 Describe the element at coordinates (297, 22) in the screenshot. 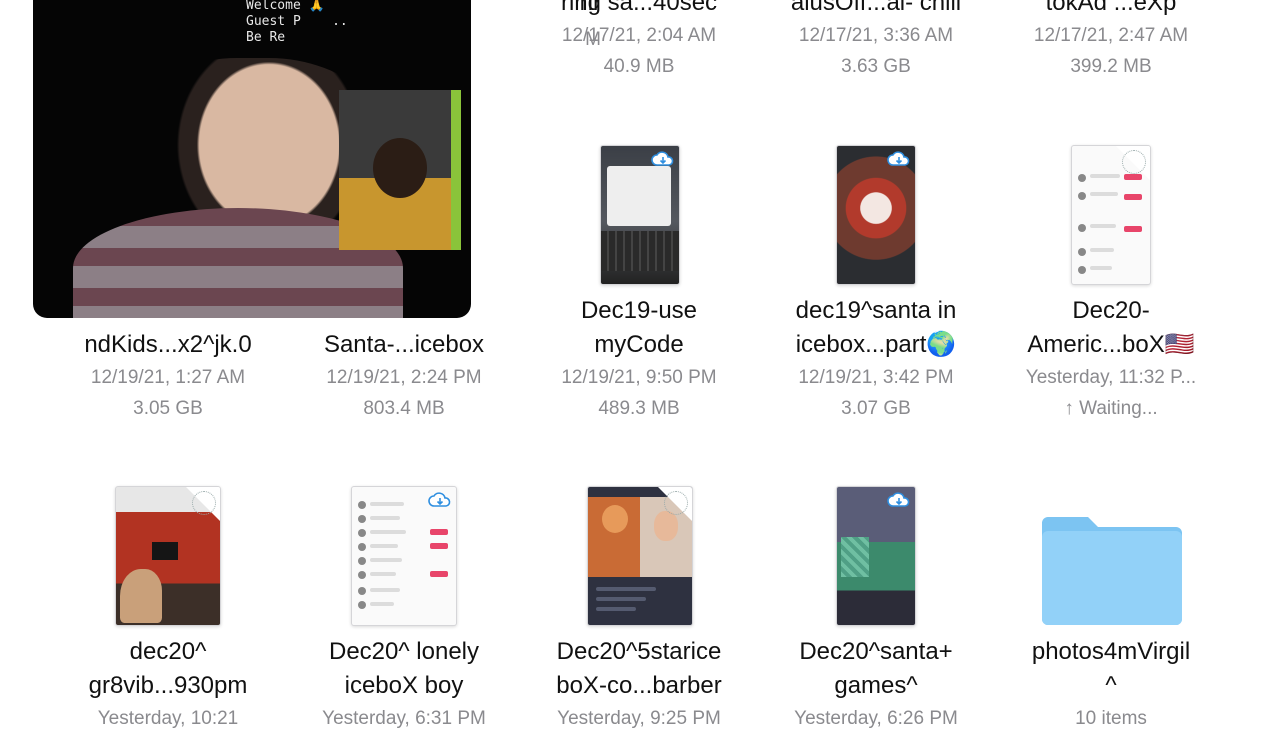

I see `video-caption: Welcome 🙏 Guest P .. Be Re` at that location.